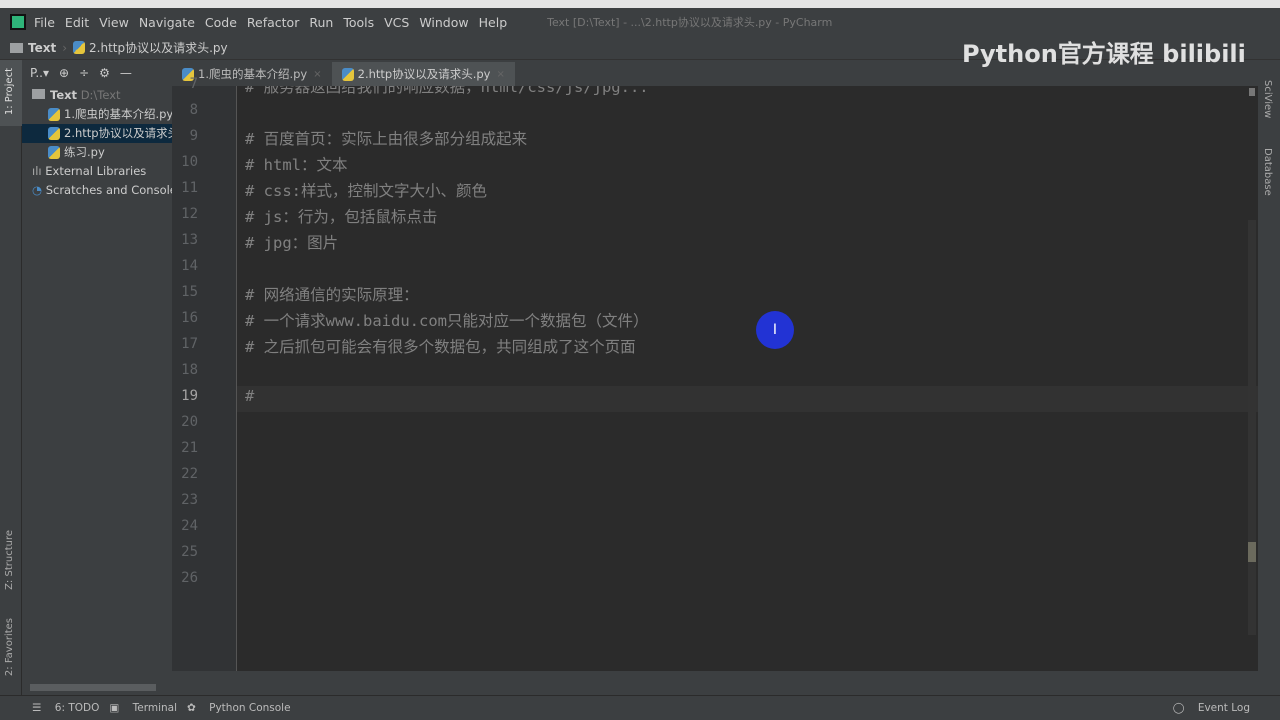  I want to click on todo-button: ☰ 6: TODO, so click(65, 708).